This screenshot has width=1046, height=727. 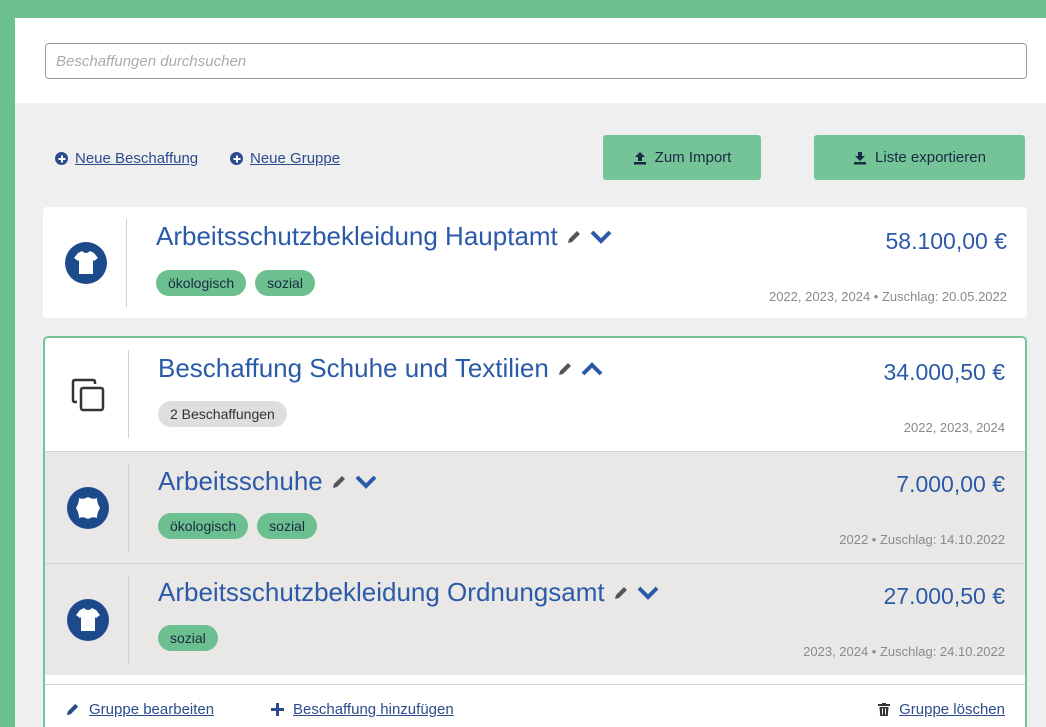 I want to click on add-procurement-link: Beschaffung hinzufügen, so click(x=362, y=709).